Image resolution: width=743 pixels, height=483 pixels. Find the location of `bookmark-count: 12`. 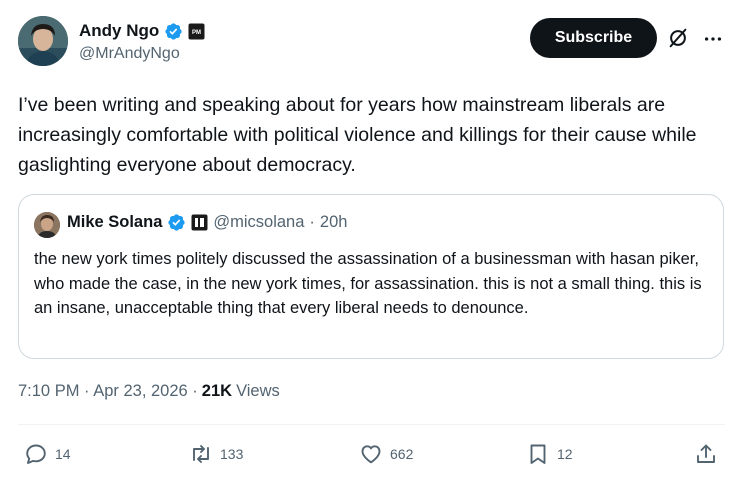

bookmark-count: 12 is located at coordinates (565, 454).